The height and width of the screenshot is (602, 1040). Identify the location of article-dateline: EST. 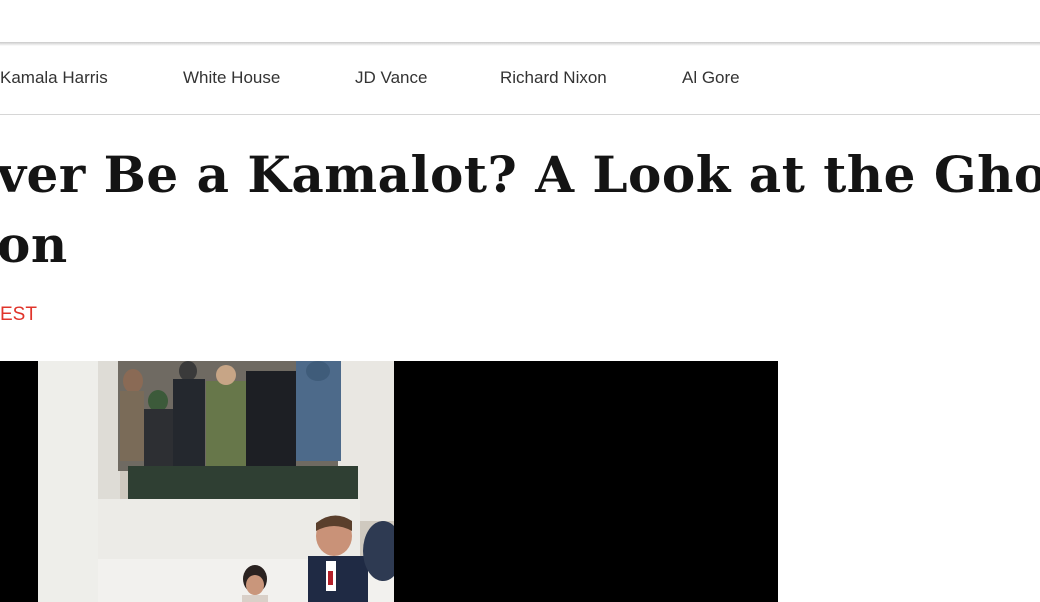
(18, 314).